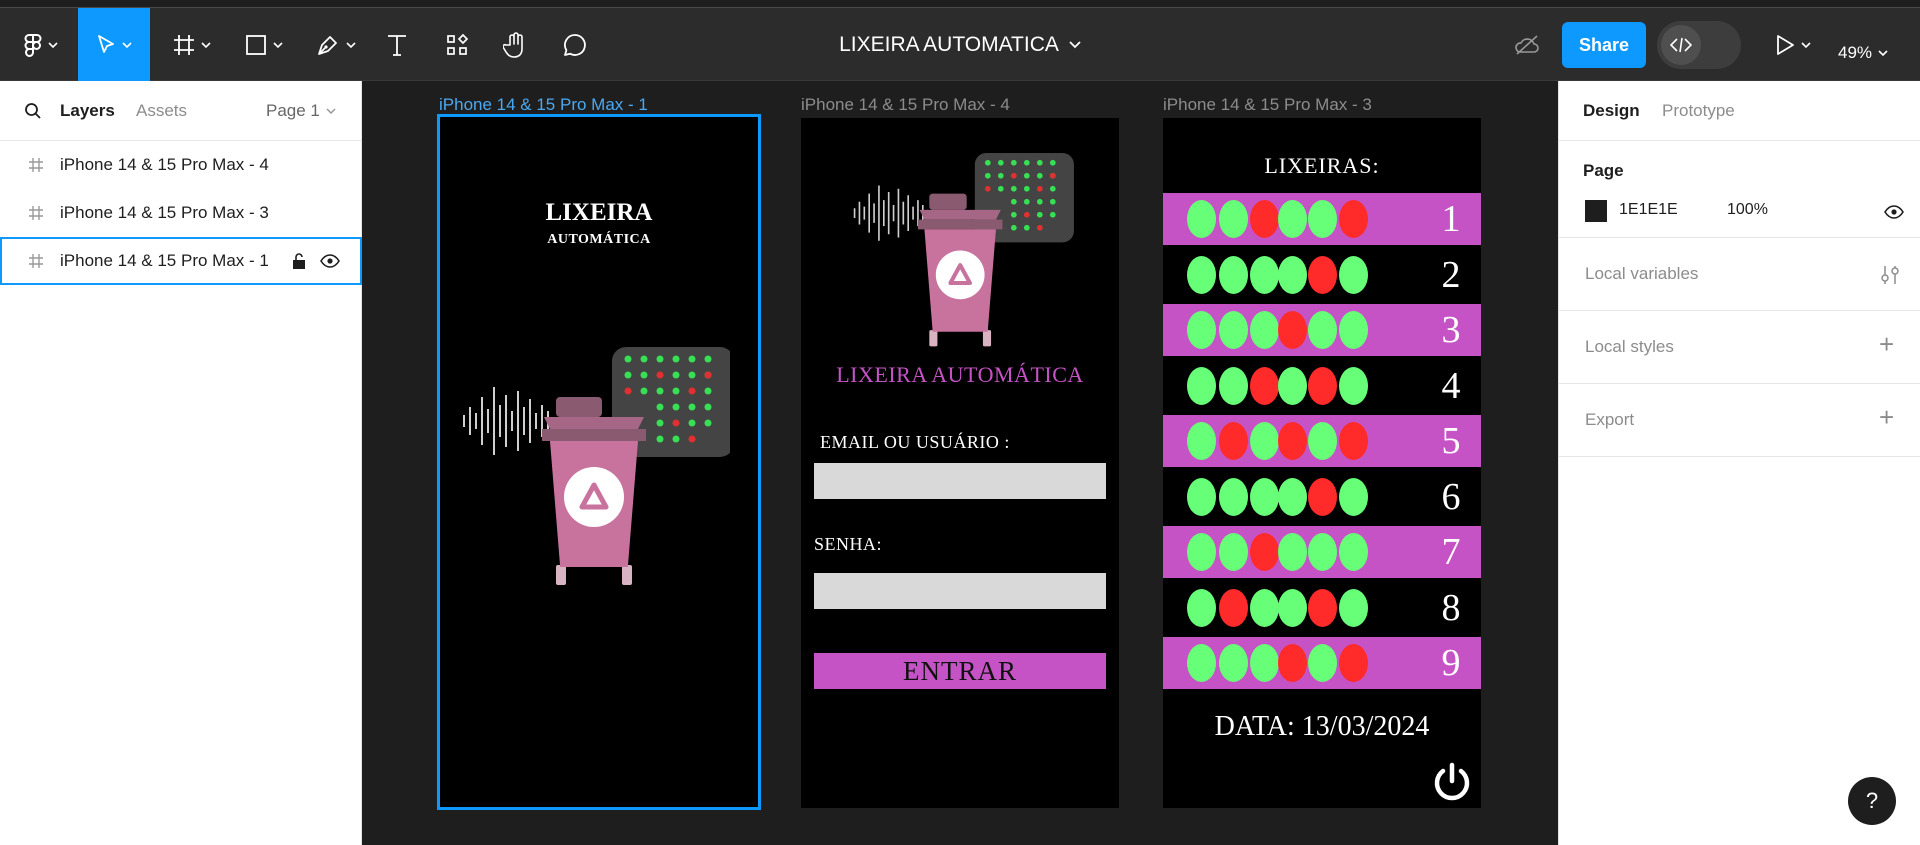 Image resolution: width=1920 pixels, height=845 pixels. What do you see at coordinates (1322, 330) in the screenshot?
I see `bin-row: 3` at bounding box center [1322, 330].